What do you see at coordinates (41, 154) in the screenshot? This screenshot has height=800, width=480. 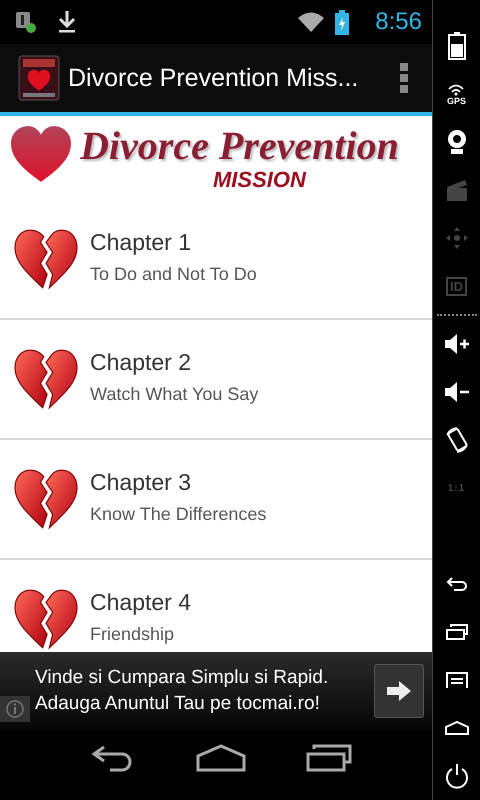 I see `heart-logo-icon` at bounding box center [41, 154].